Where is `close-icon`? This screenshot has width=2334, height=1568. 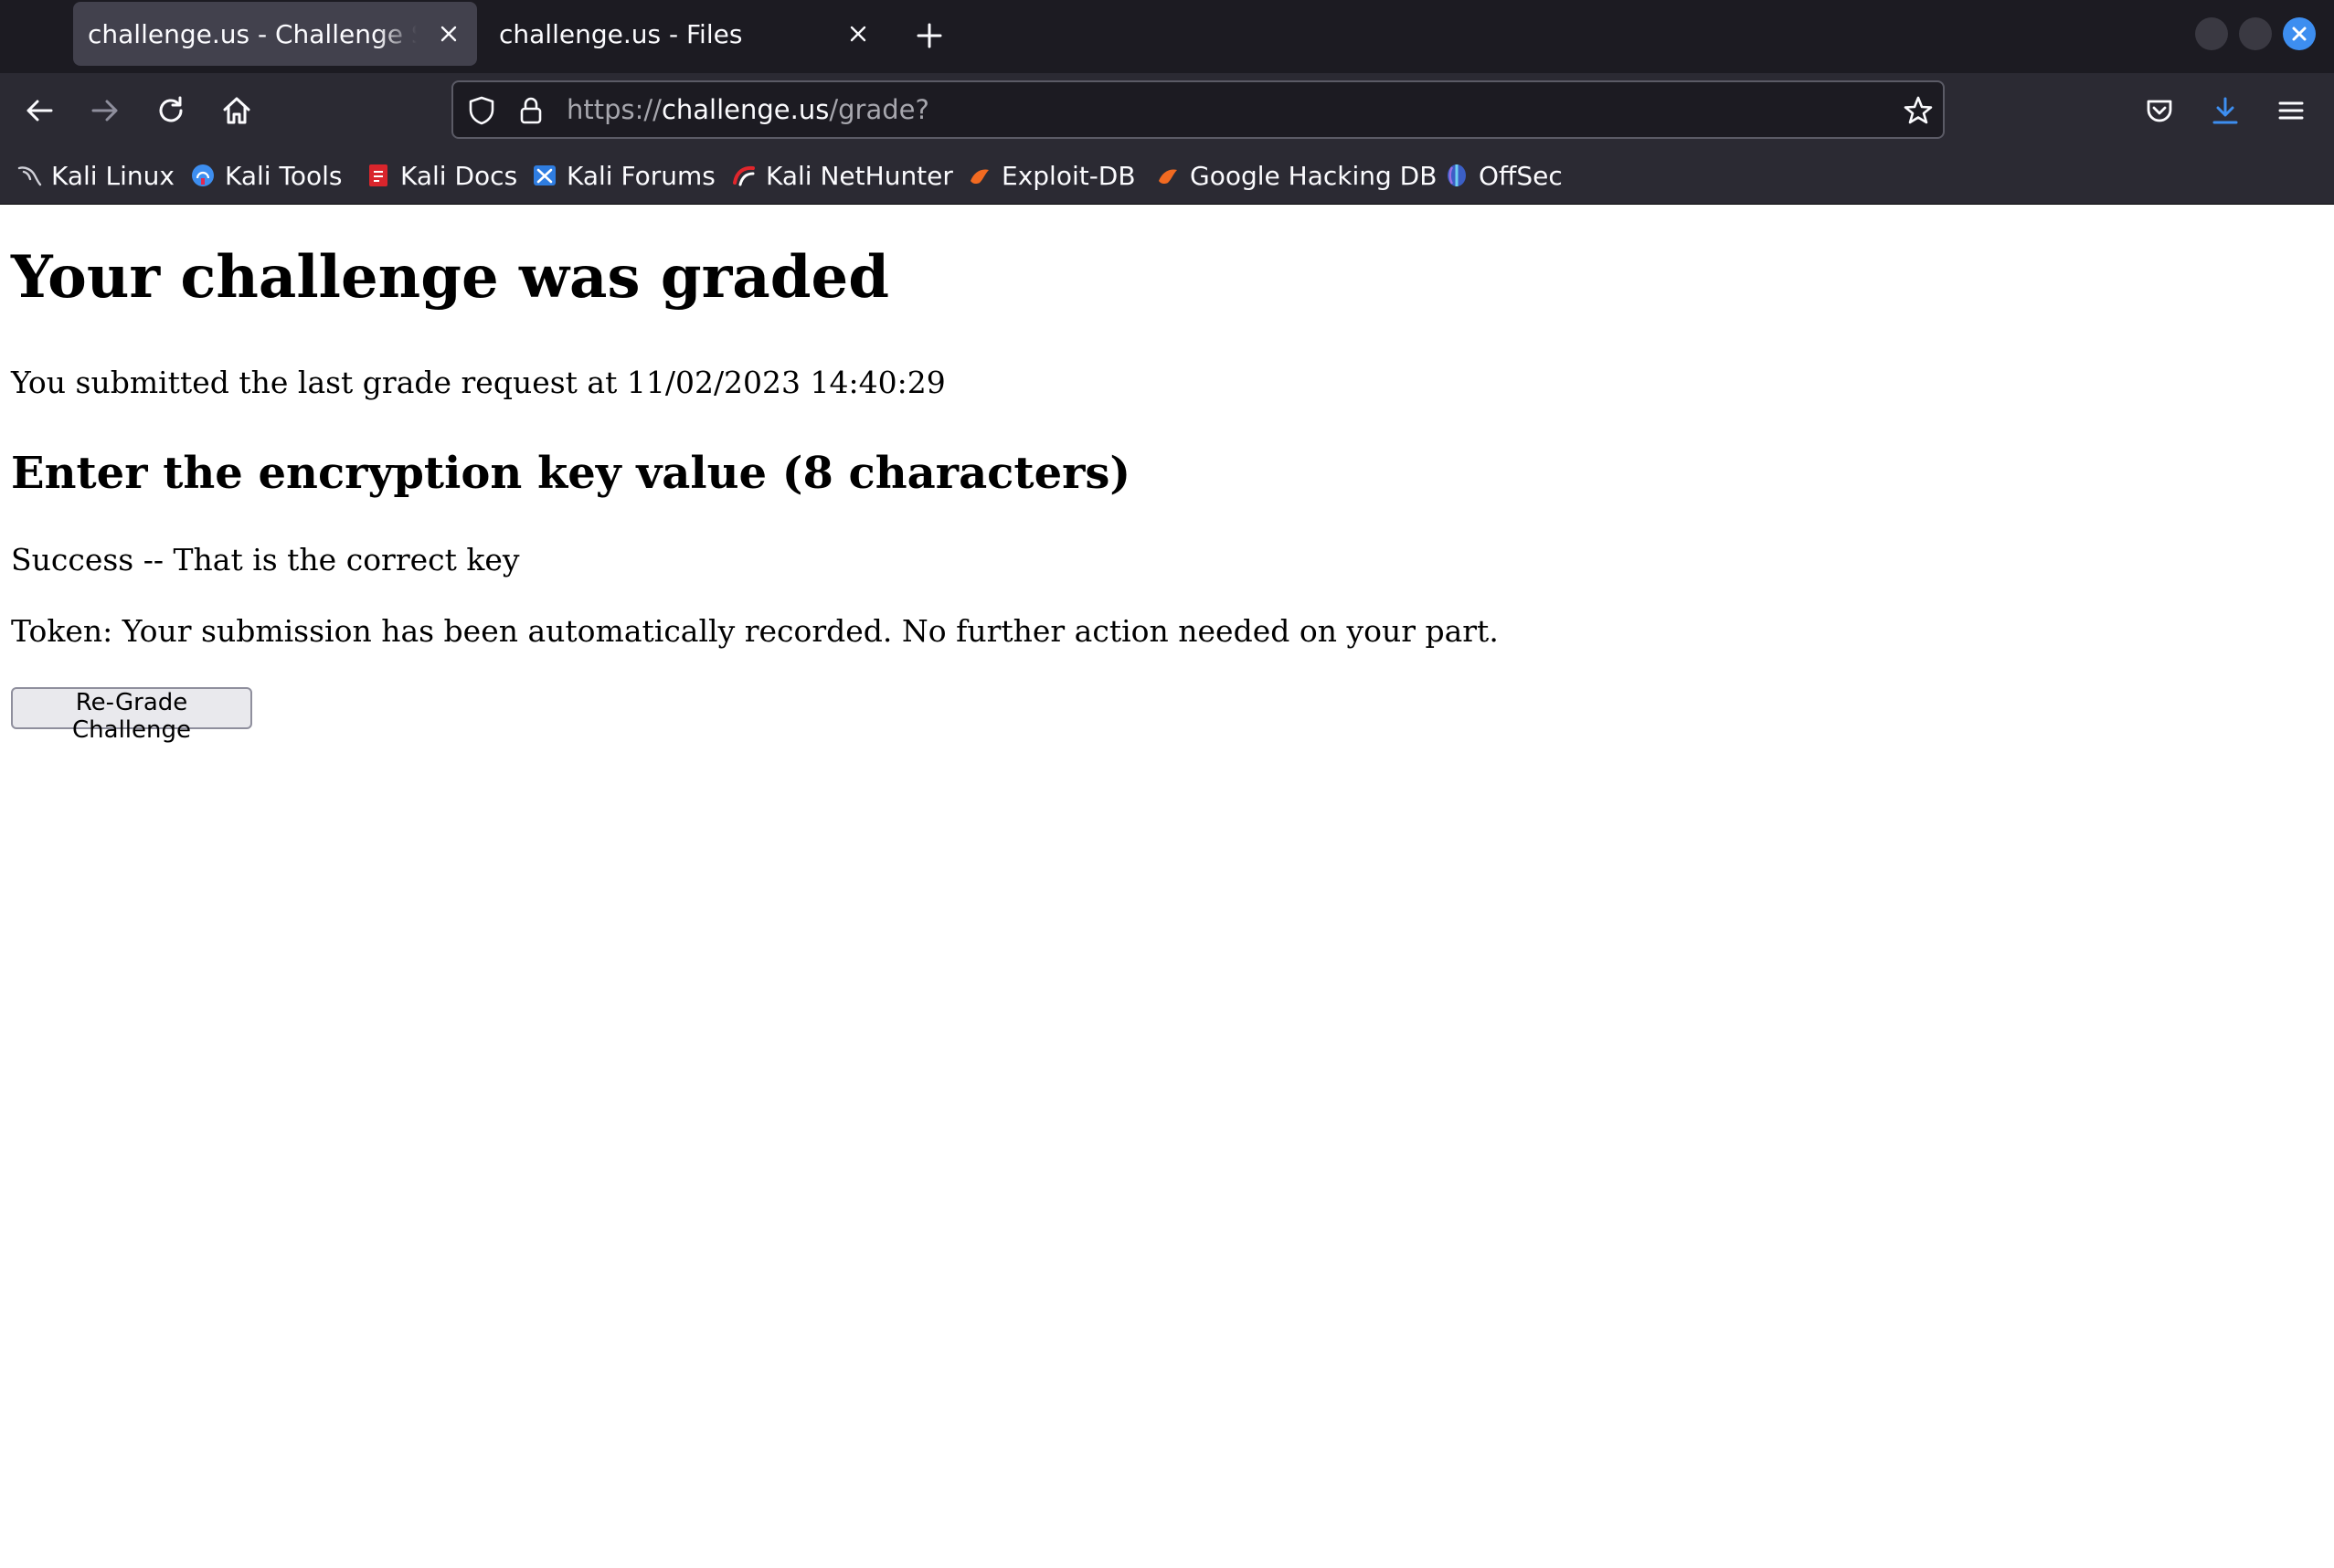
close-icon is located at coordinates (2299, 34).